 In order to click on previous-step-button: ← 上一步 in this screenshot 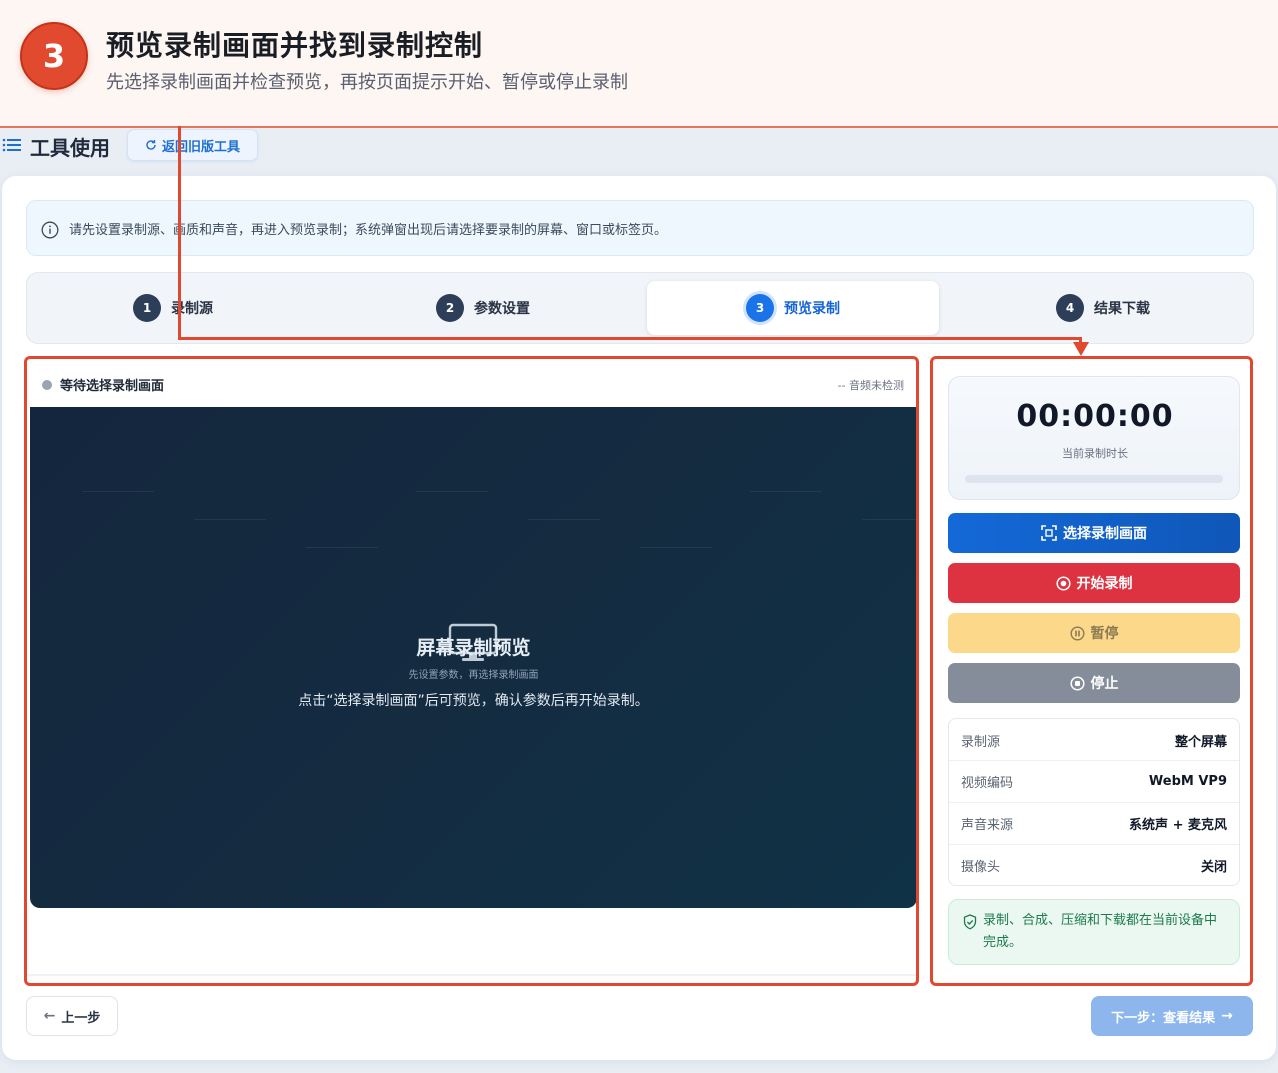, I will do `click(72, 1016)`.